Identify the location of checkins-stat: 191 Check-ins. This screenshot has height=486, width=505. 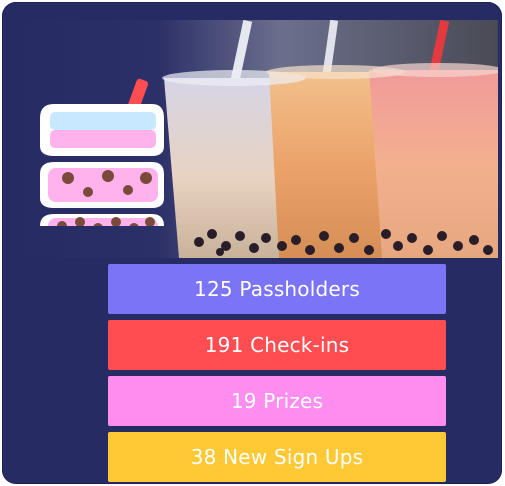
(277, 345).